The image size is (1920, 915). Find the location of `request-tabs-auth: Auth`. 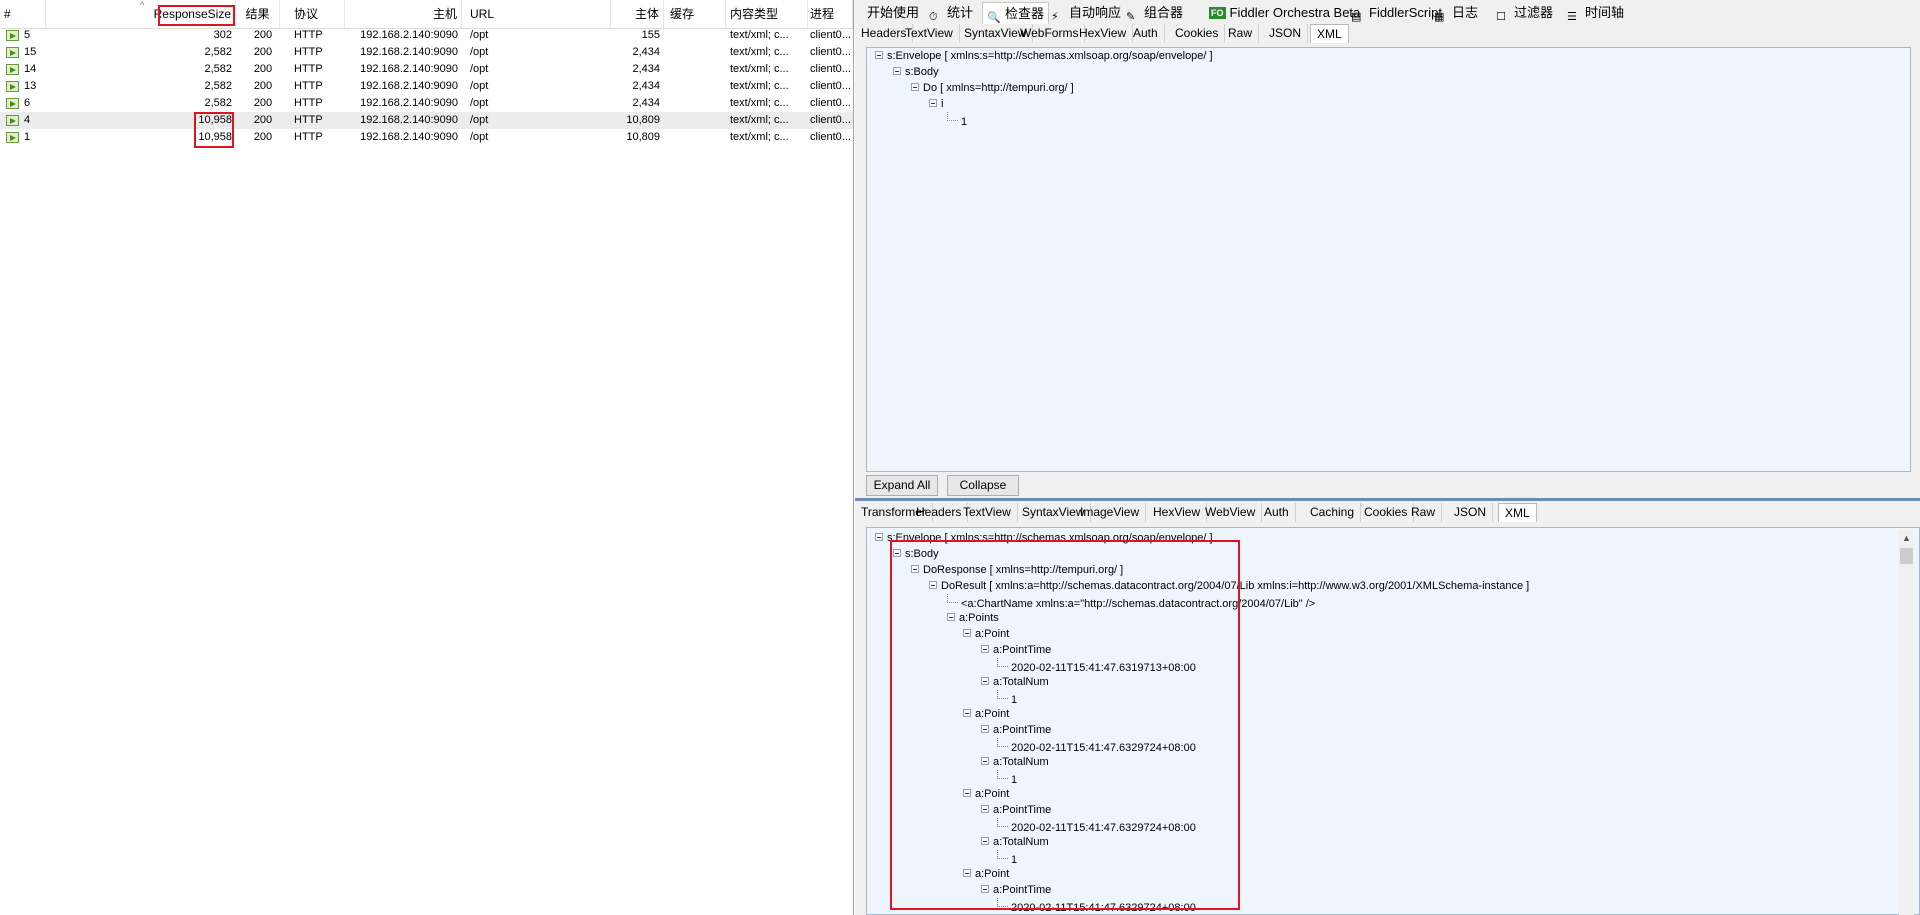

request-tabs-auth: Auth is located at coordinates (1146, 33).